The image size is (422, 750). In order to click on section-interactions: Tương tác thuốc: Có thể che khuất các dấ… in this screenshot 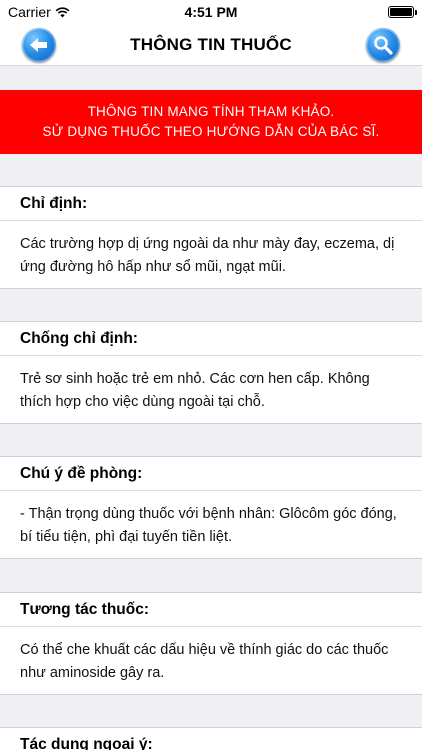, I will do `click(211, 643)`.